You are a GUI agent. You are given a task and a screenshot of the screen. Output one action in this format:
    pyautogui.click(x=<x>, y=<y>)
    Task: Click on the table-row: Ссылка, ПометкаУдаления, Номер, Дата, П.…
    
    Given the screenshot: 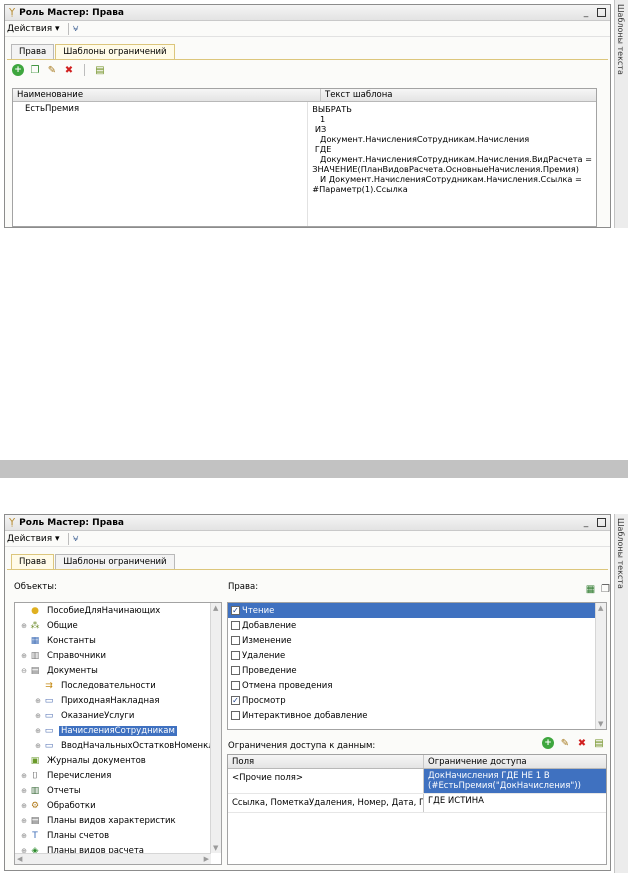 What is the action you would take?
    pyautogui.click(x=417, y=803)
    